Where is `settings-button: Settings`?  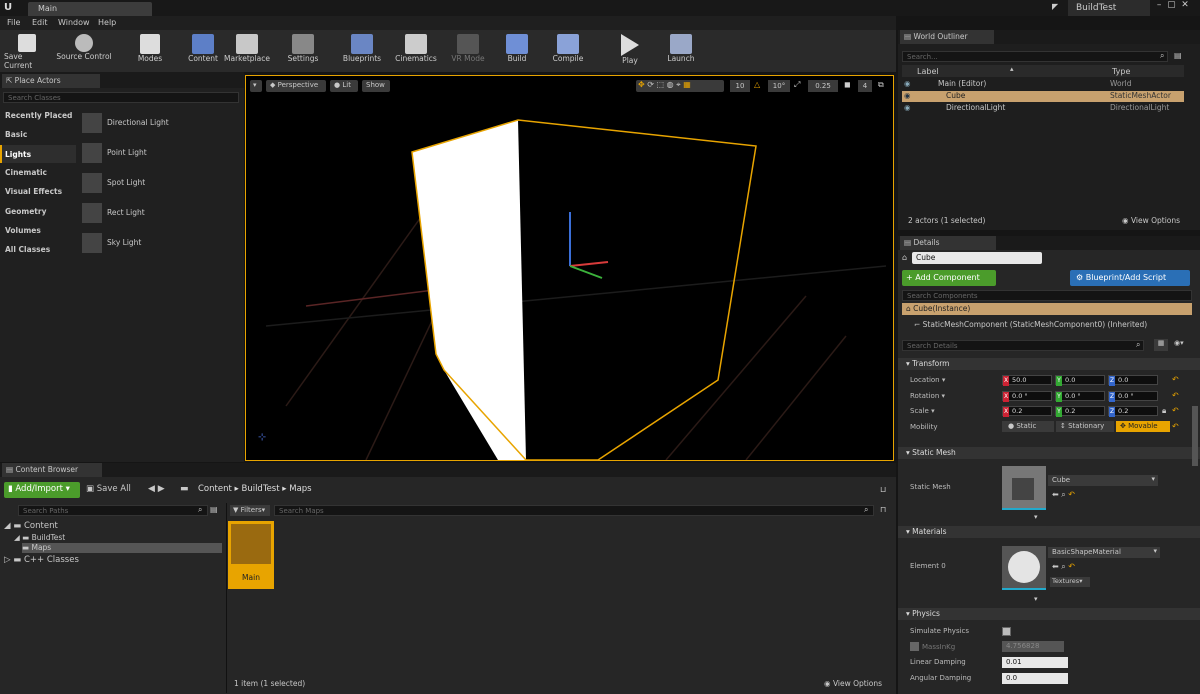 settings-button: Settings is located at coordinates (303, 46).